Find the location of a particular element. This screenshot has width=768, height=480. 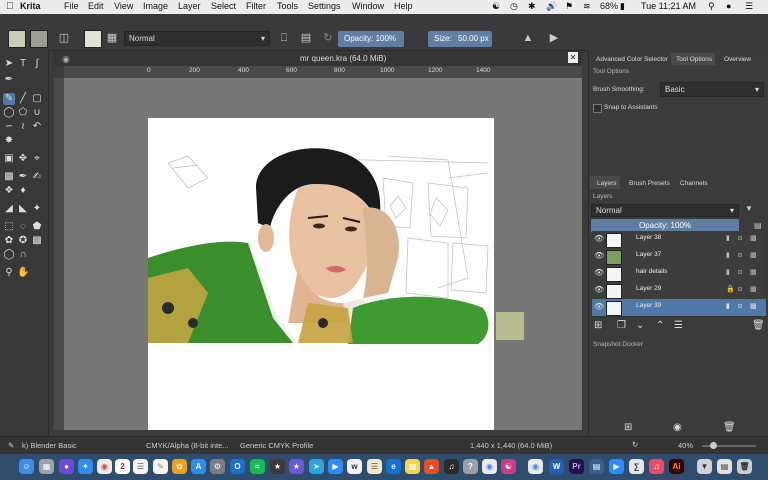

time-machine-icon: ◷ is located at coordinates (514, 6).